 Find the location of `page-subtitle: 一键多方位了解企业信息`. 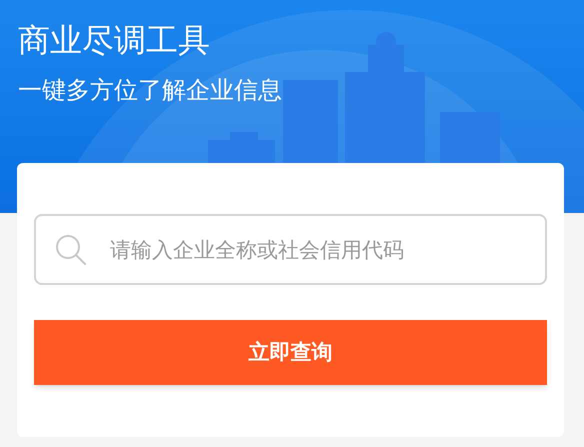

page-subtitle: 一键多方位了解企业信息 is located at coordinates (150, 90).